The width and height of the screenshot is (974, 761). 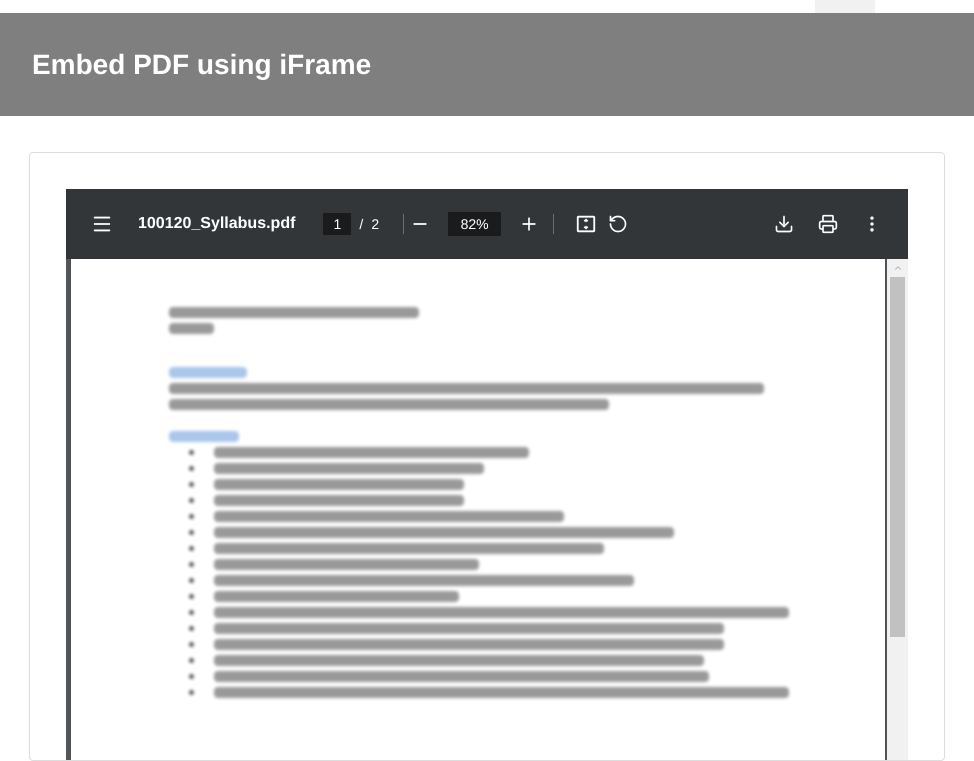 I want to click on page-number-field: 1, so click(x=337, y=224).